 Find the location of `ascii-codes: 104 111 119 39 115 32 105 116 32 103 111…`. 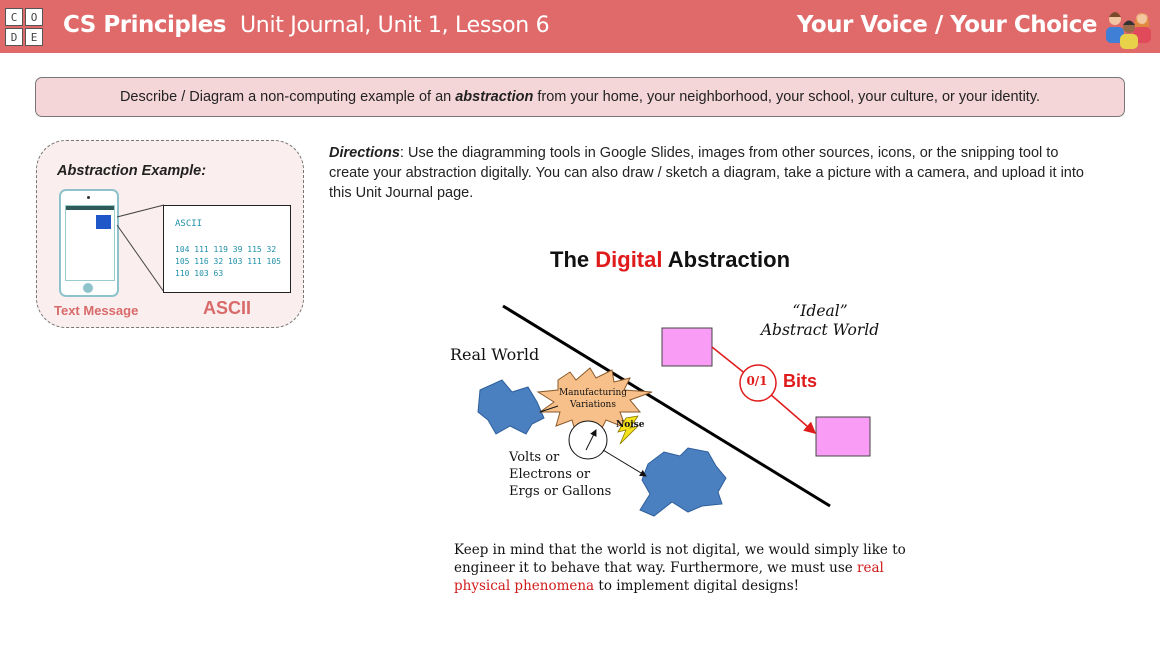

ascii-codes: 104 111 119 39 115 32 105 116 32 103 111… is located at coordinates (228, 261).